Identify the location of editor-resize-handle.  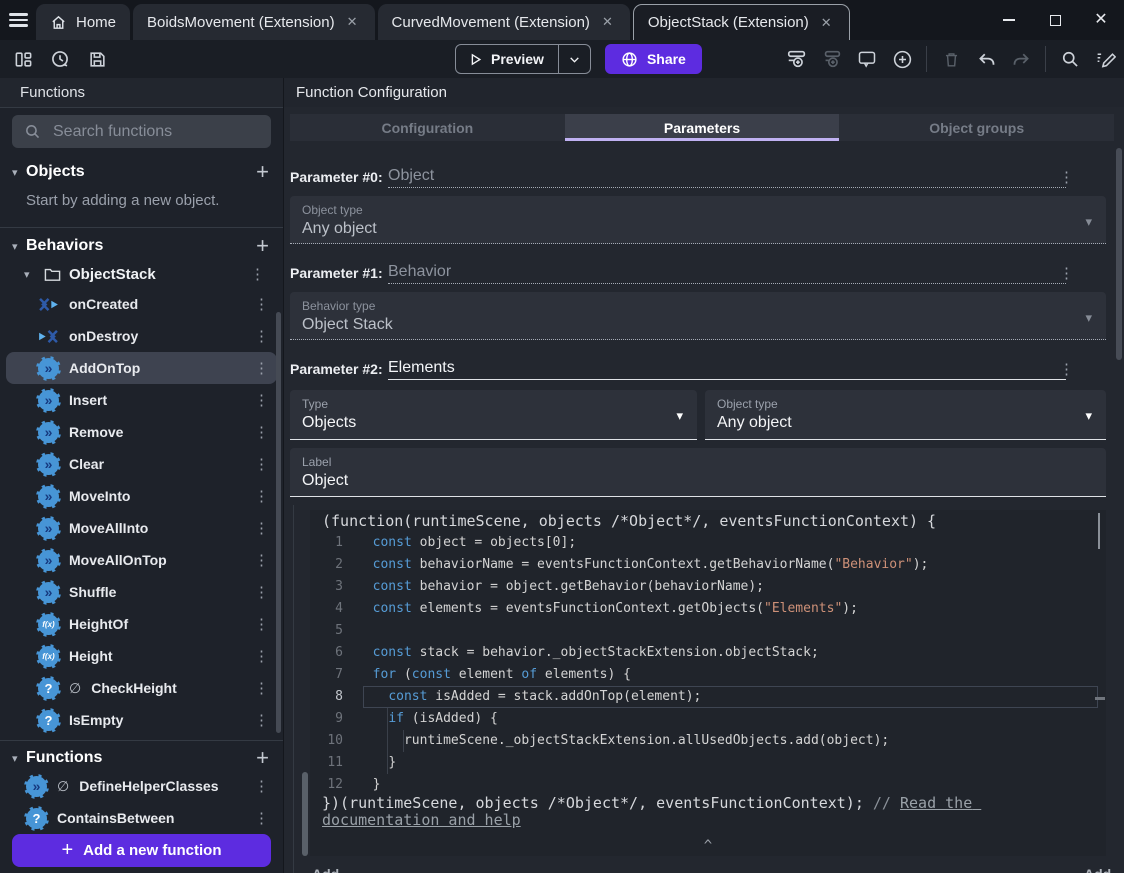
(305, 814).